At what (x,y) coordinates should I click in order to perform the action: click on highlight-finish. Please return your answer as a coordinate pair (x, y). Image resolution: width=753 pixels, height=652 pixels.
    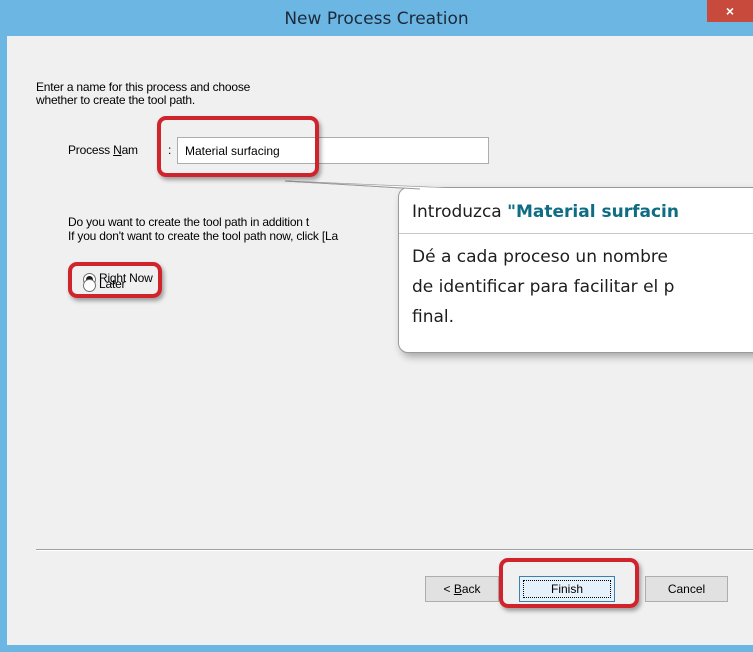
    Looking at the image, I should click on (569, 583).